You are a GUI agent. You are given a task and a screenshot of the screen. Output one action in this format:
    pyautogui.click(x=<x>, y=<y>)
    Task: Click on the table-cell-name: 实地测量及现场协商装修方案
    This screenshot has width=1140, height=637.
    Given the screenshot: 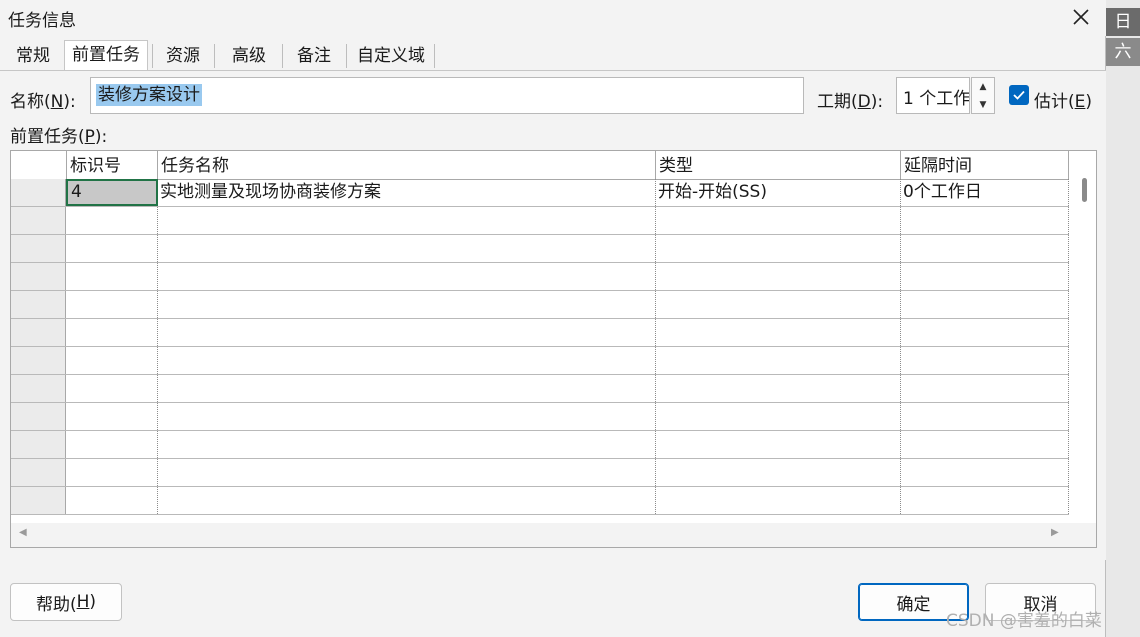 What is the action you would take?
    pyautogui.click(x=406, y=192)
    